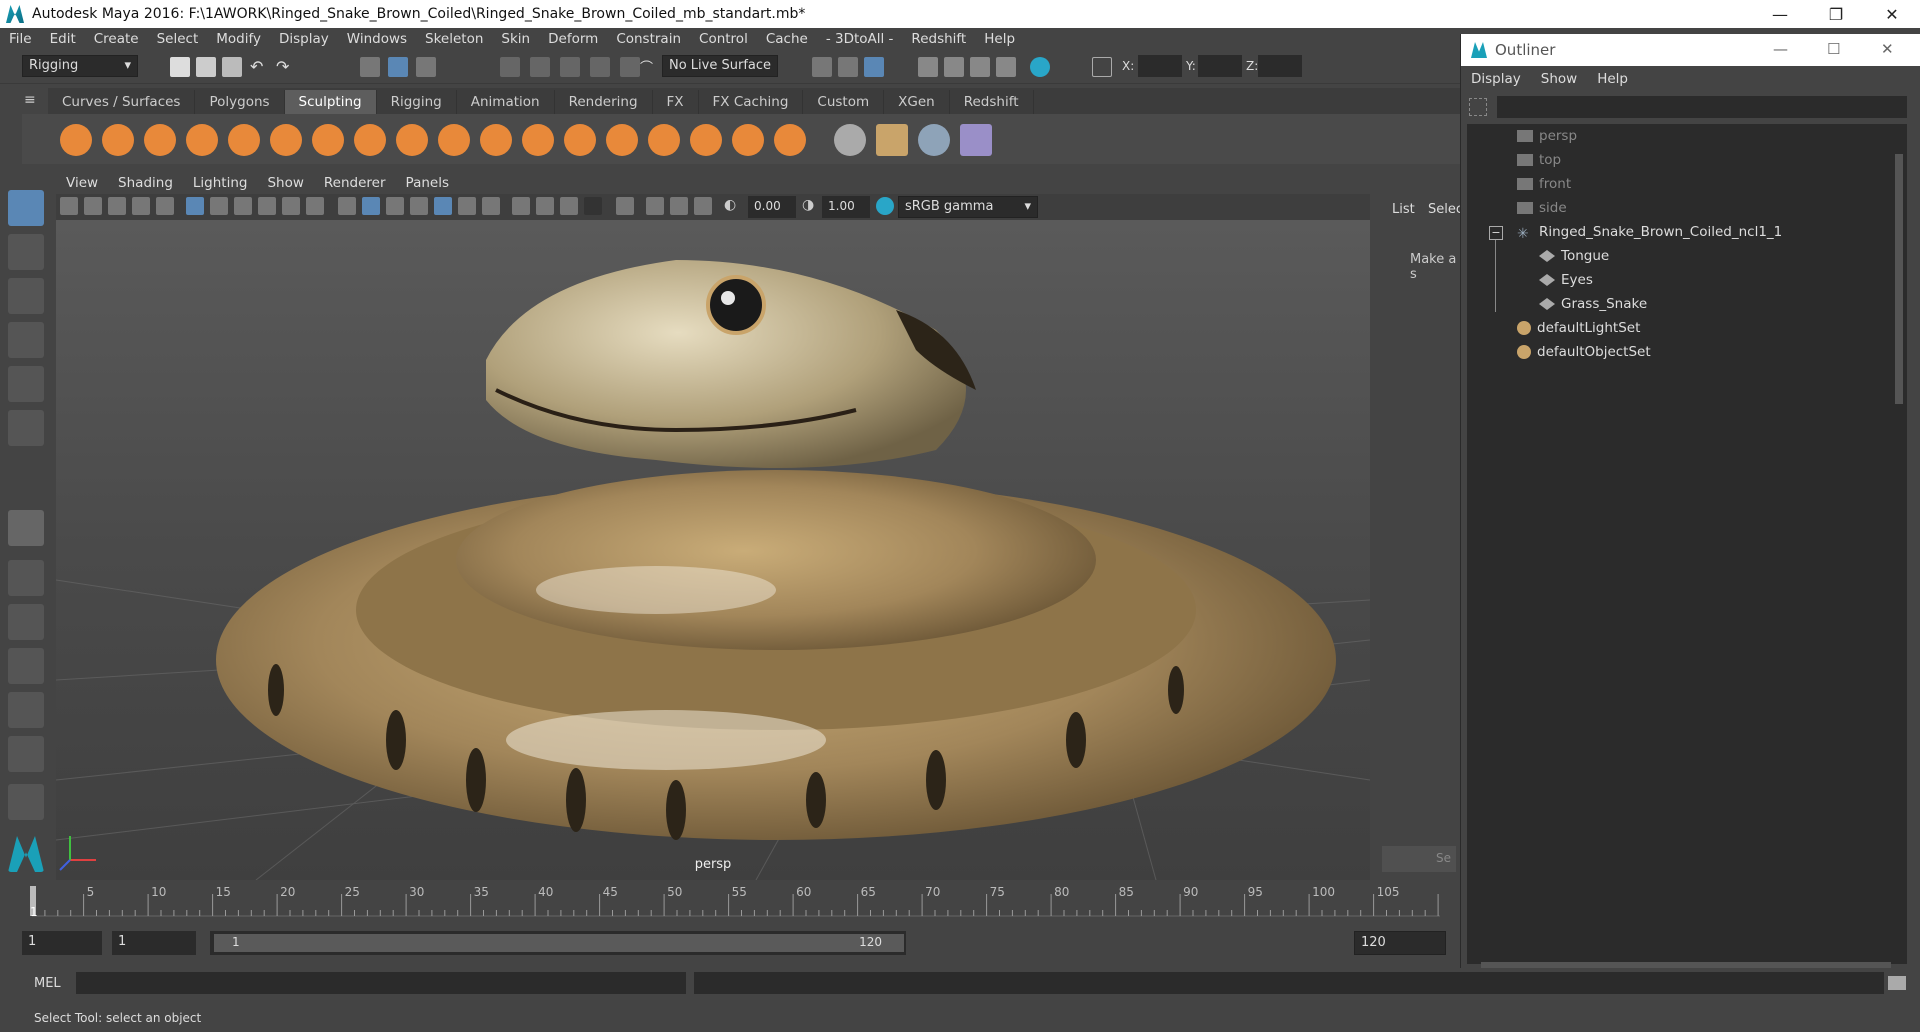 The width and height of the screenshot is (1920, 1032). What do you see at coordinates (1445, 209) in the screenshot?
I see `channelbox-select-tab: Selec` at bounding box center [1445, 209].